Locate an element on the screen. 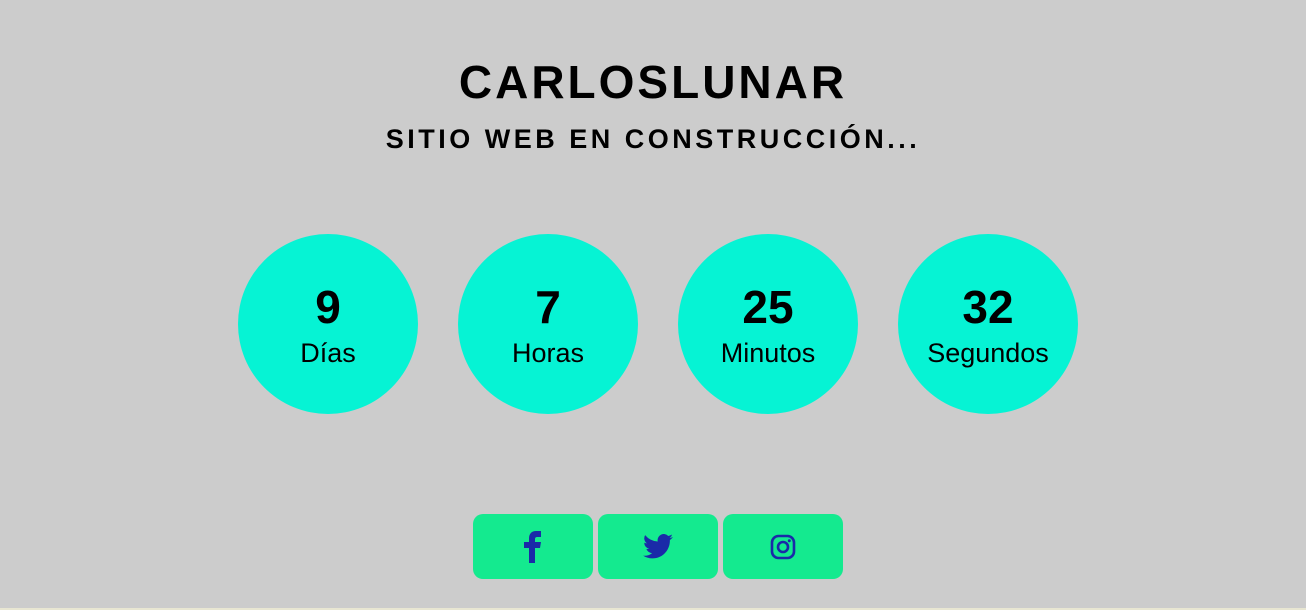  twitter-icon is located at coordinates (658, 546).